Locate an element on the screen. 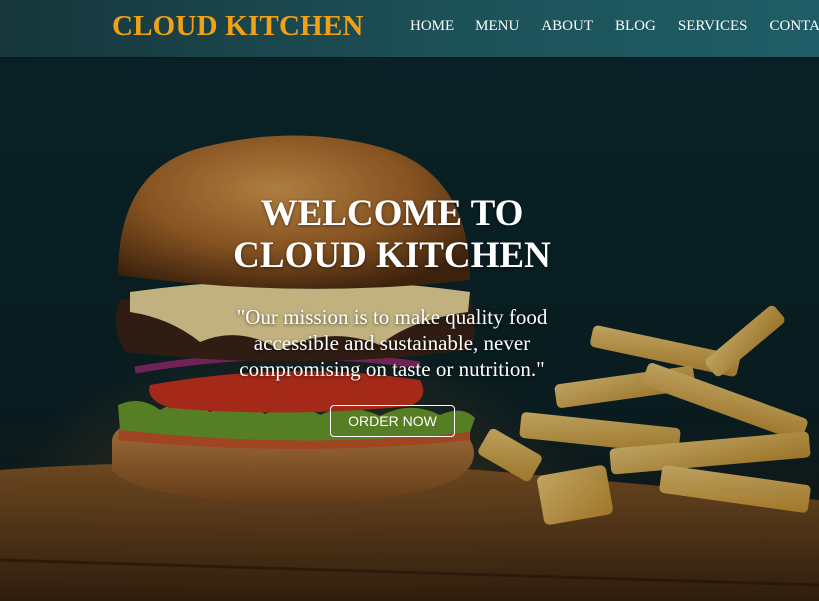 The image size is (819, 601). nav-links: HOME MENU ABOUT BLOG SERVICES CONTACT is located at coordinates (614, 26).